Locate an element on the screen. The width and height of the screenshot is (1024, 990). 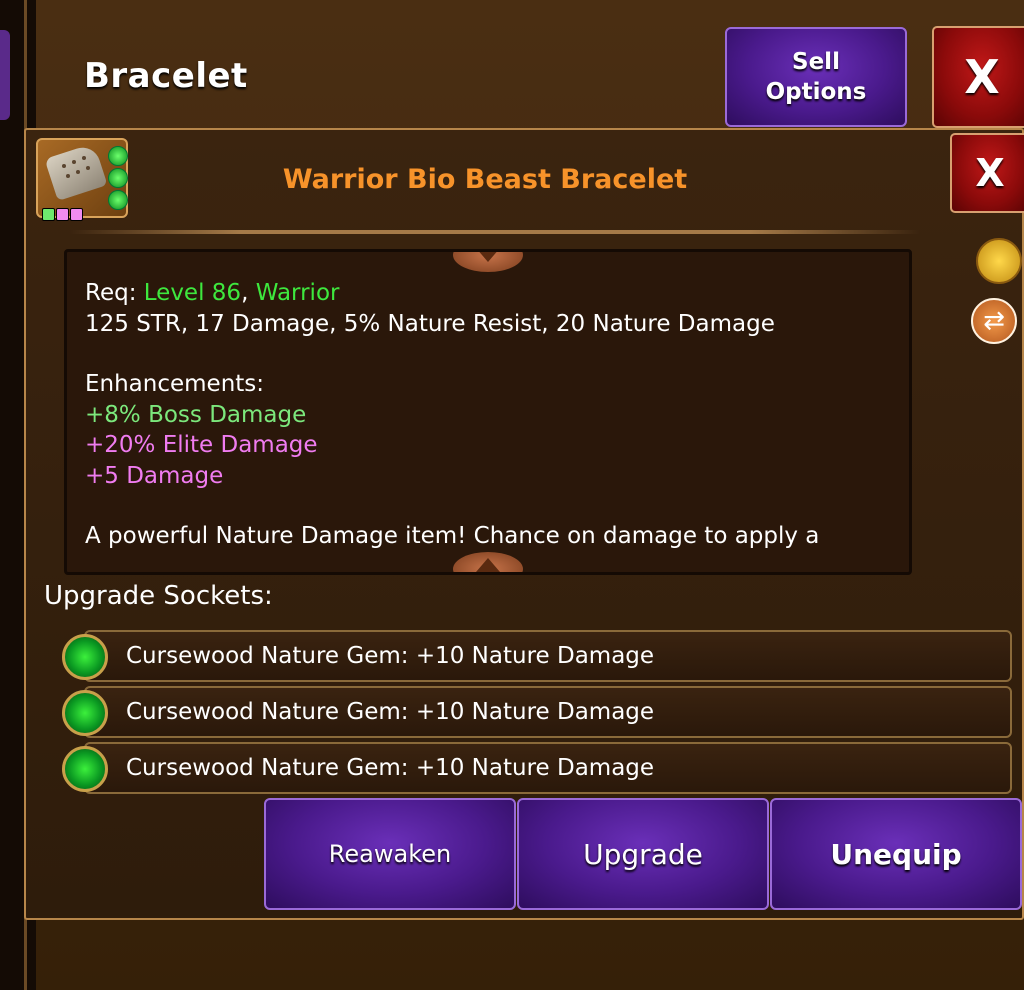
req-level: Level 86 is located at coordinates (192, 293).